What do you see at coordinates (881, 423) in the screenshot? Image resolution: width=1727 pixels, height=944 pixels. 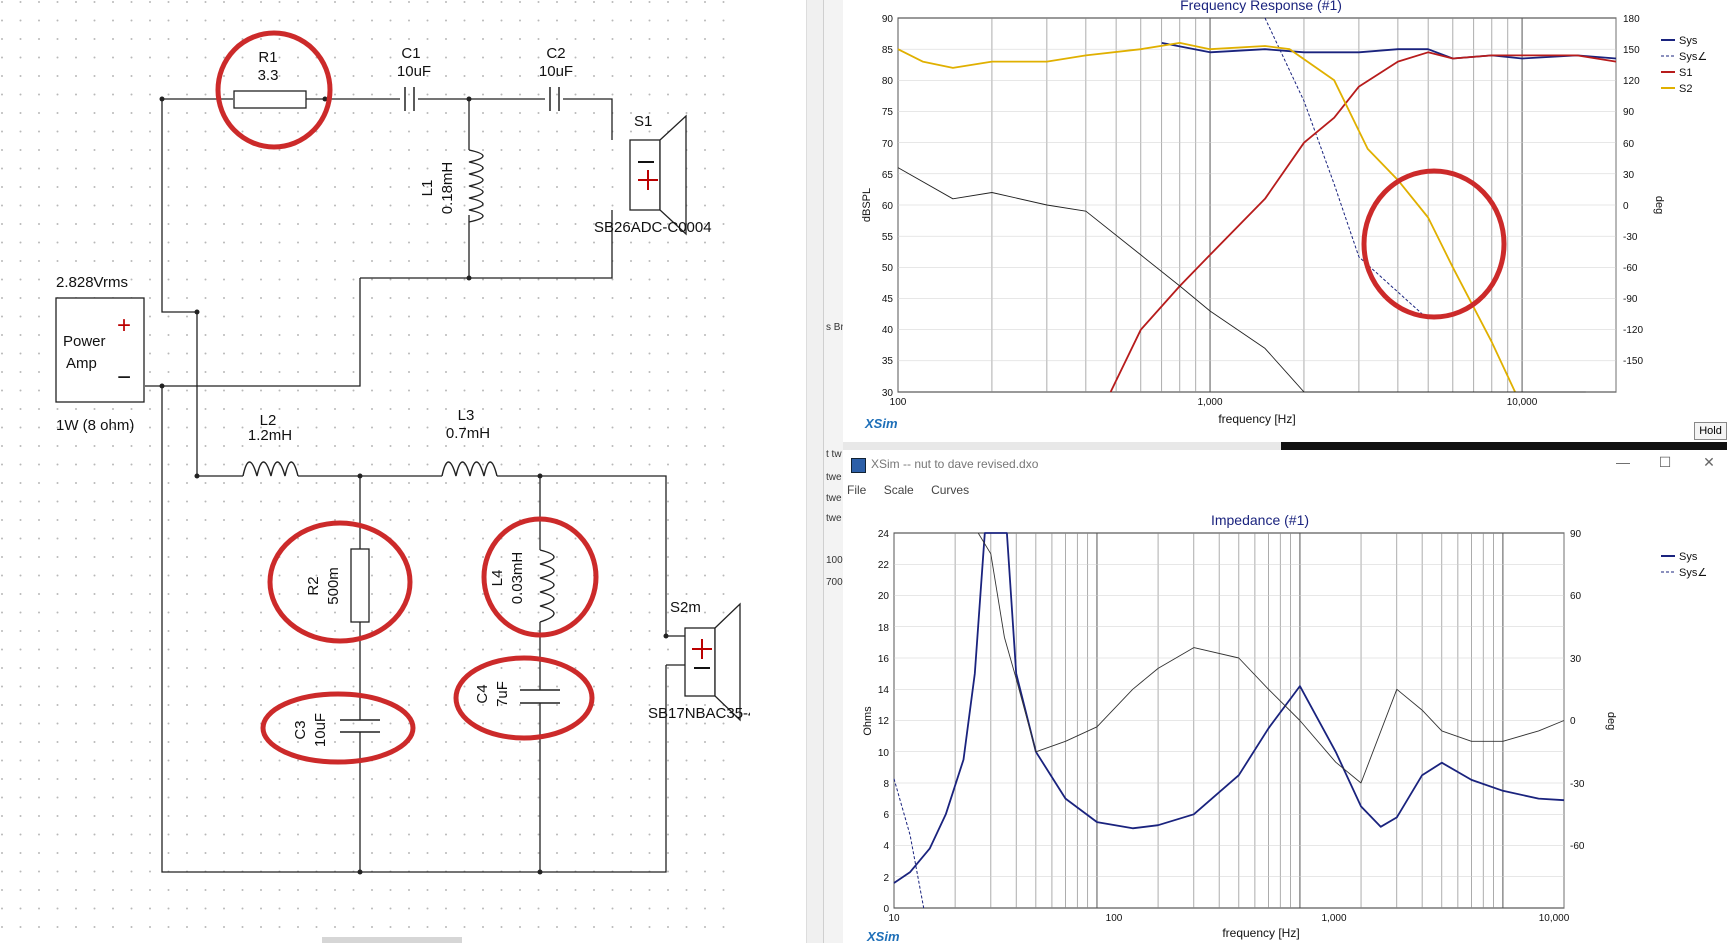 I see `freq-brand: XSim` at bounding box center [881, 423].